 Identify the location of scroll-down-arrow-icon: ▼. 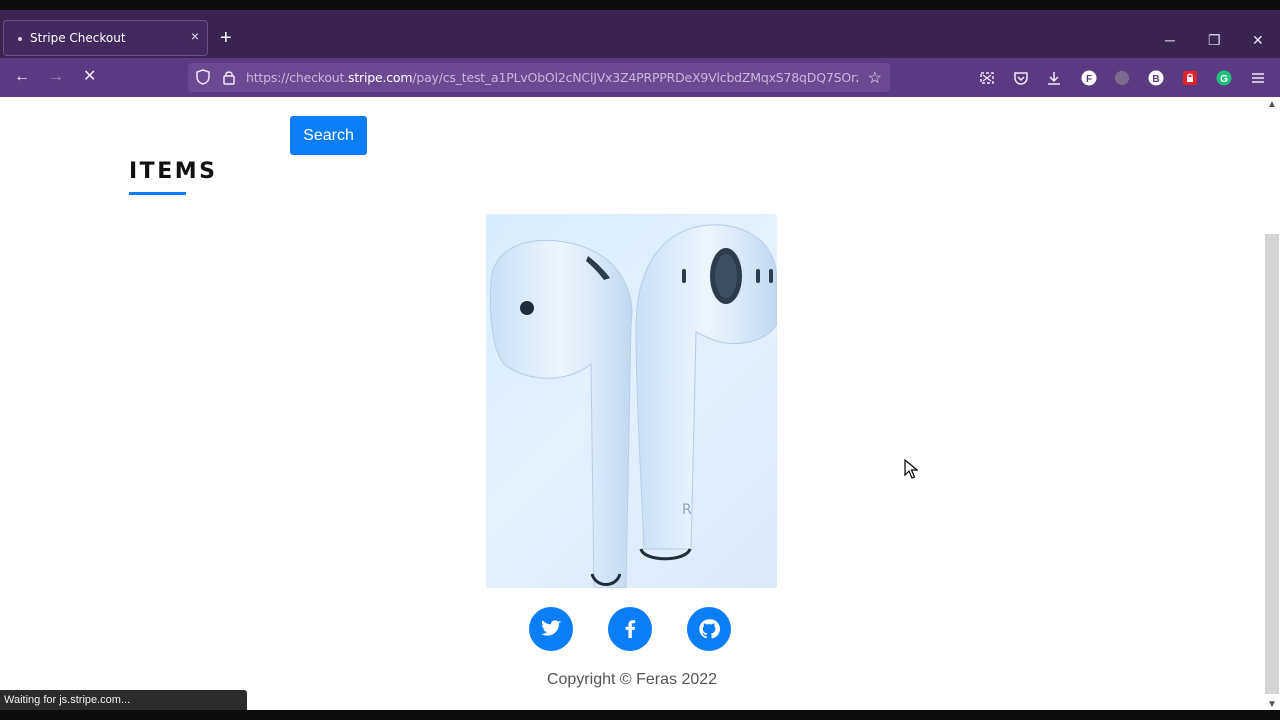
(1272, 704).